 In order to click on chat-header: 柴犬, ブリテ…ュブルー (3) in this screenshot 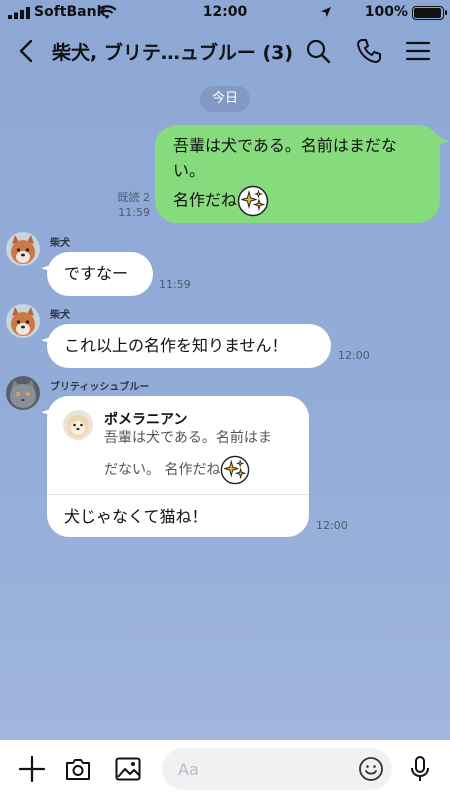, I will do `click(225, 51)`.